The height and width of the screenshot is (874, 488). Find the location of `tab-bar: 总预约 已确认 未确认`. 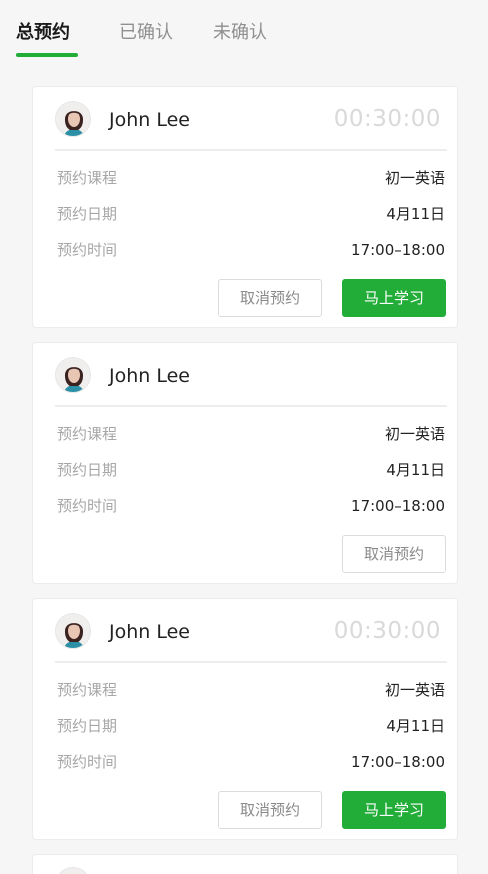

tab-bar: 总预约 已确认 未确认 is located at coordinates (244, 32).